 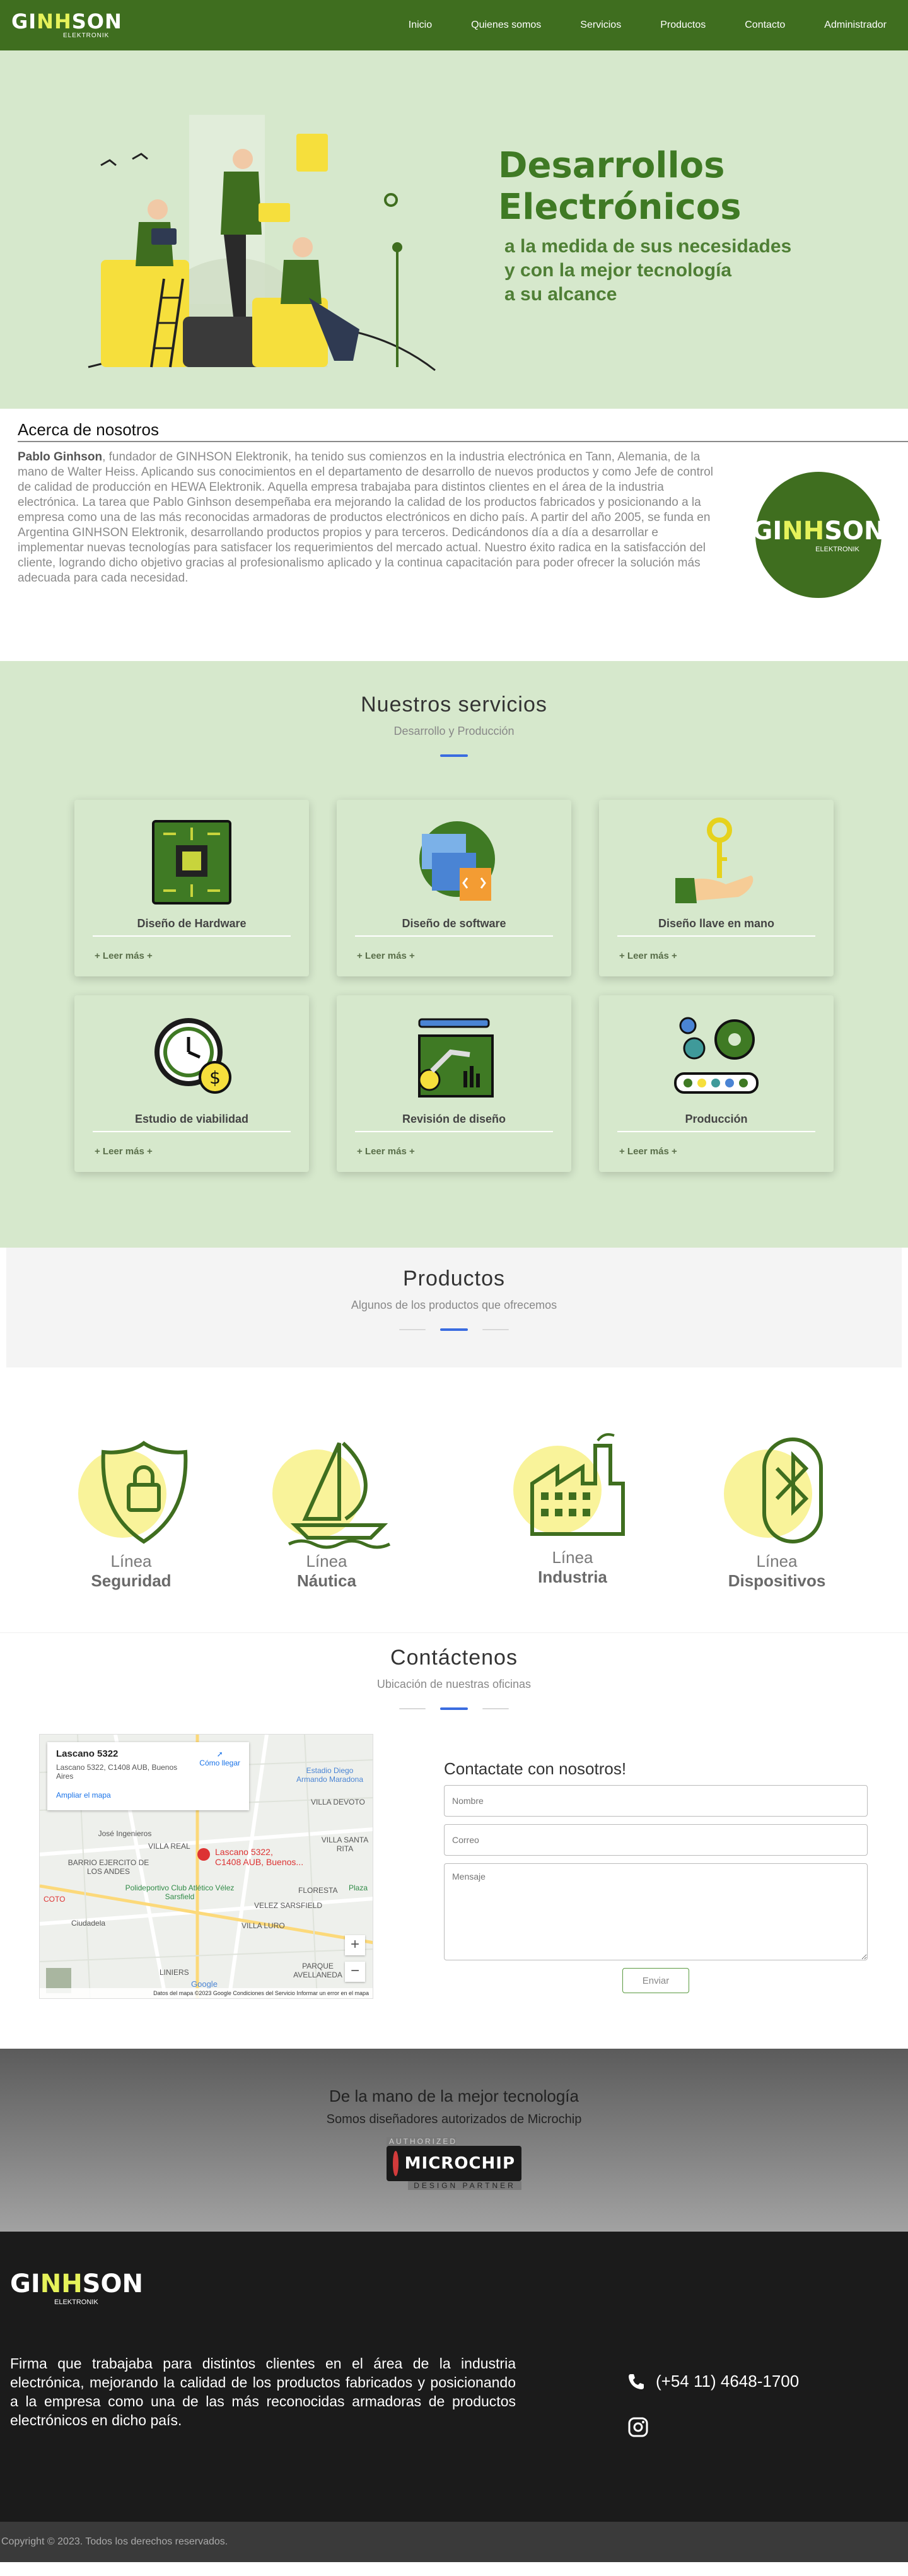 What do you see at coordinates (765, 25) in the screenshot?
I see `nav-link-contacto: Contacto` at bounding box center [765, 25].